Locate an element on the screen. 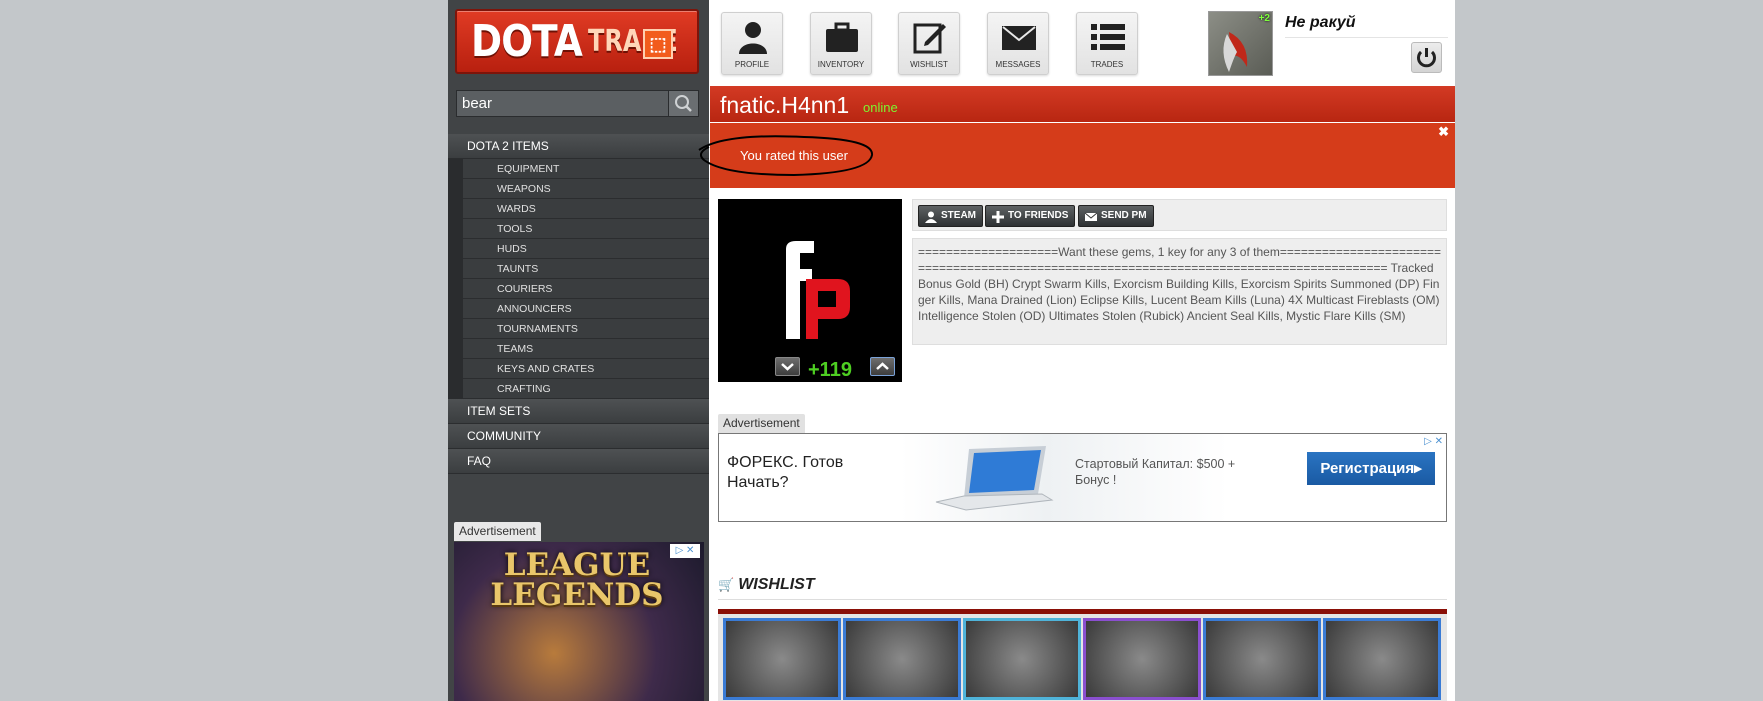  profile-actions: STEAM TO FRIENDS SEND PM is located at coordinates (1179, 215).